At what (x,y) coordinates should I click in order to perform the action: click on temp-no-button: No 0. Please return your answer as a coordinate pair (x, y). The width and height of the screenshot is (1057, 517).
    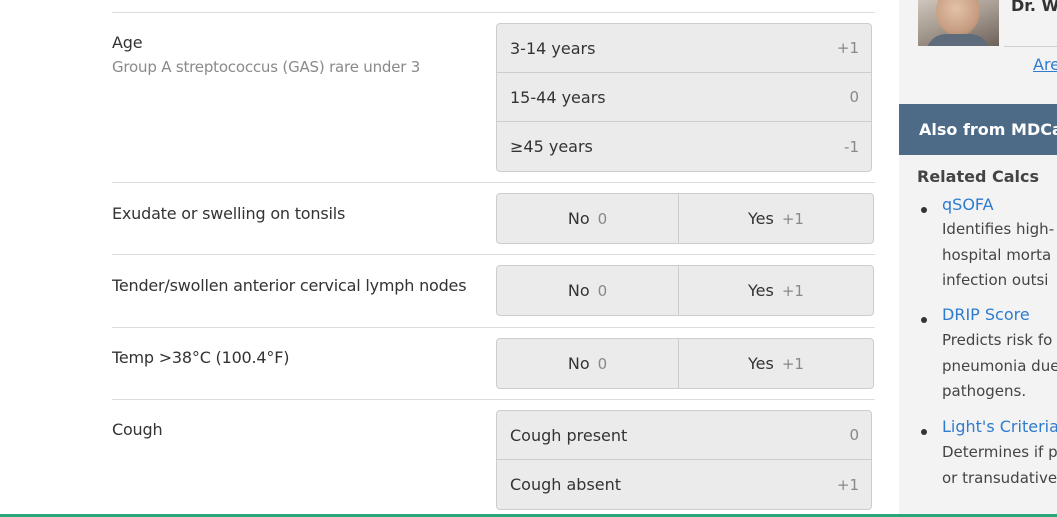
    Looking at the image, I should click on (588, 363).